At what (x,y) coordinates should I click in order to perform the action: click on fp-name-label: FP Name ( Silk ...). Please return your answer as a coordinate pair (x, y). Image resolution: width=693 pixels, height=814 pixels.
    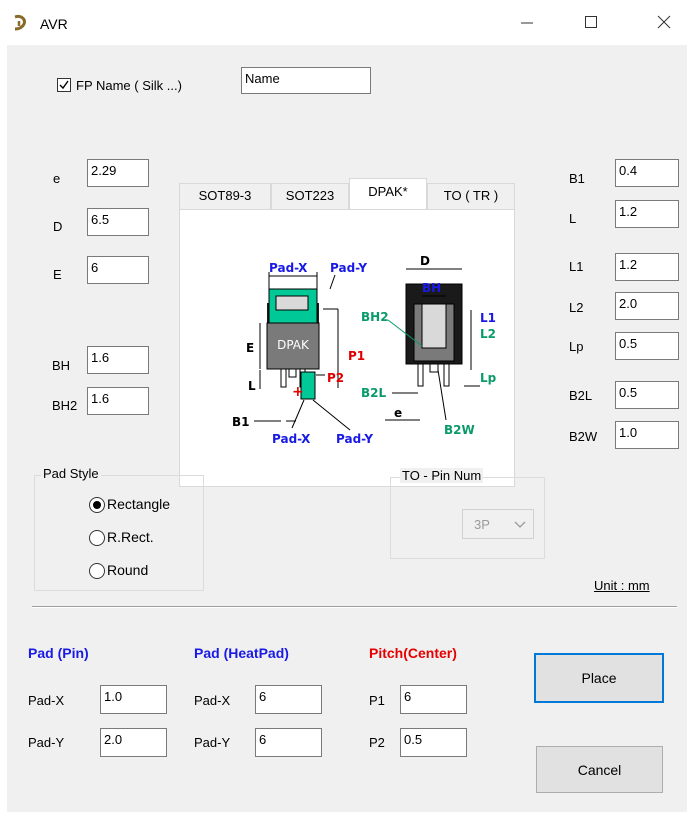
    Looking at the image, I should click on (129, 85).